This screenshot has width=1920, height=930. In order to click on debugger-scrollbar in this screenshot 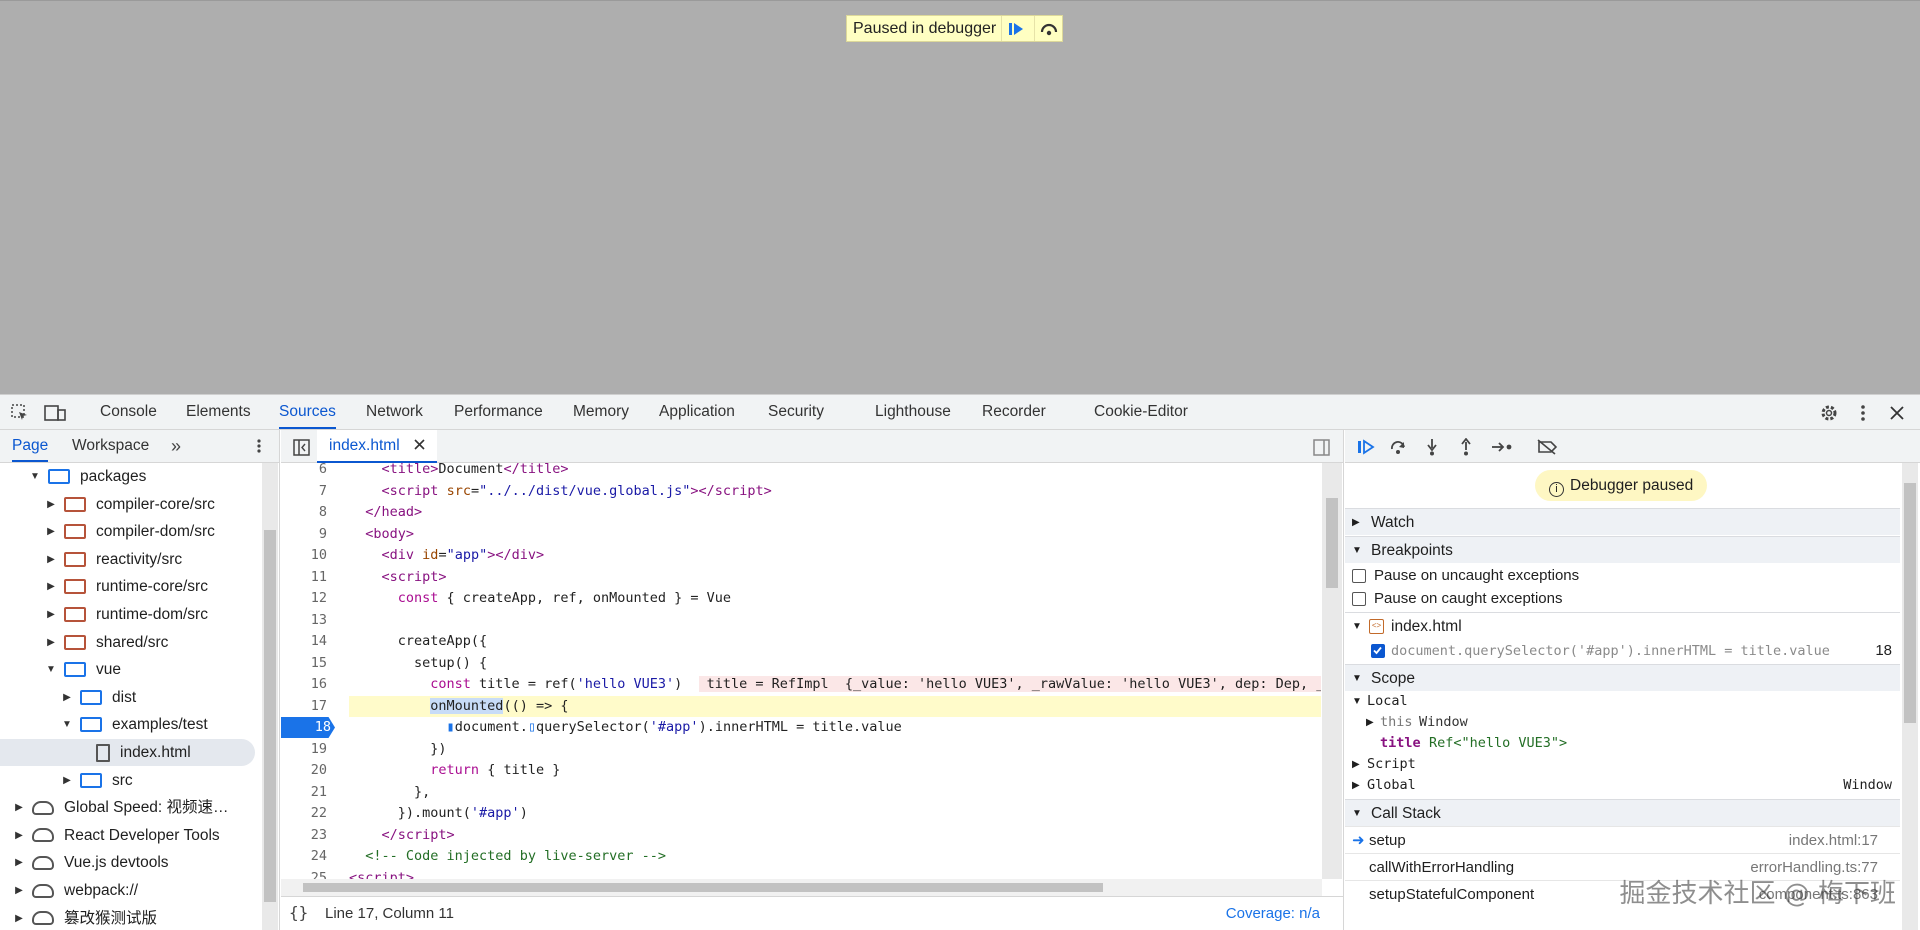, I will do `click(1910, 696)`.